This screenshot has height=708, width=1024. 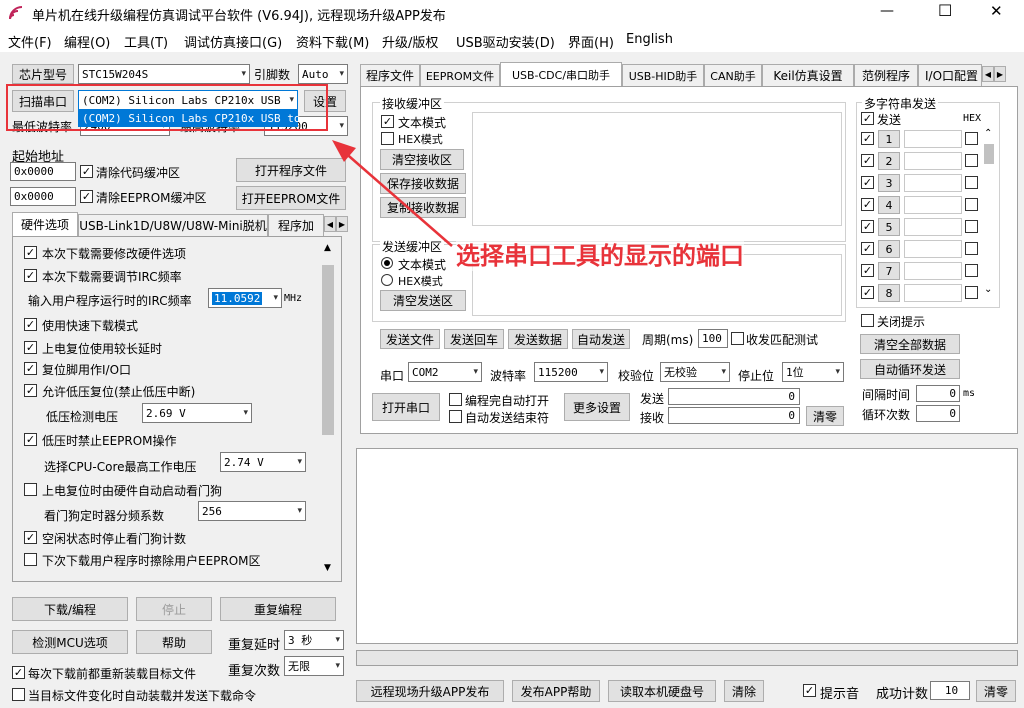 I want to click on options-scrollbar: ▲ ▼, so click(x=328, y=409).